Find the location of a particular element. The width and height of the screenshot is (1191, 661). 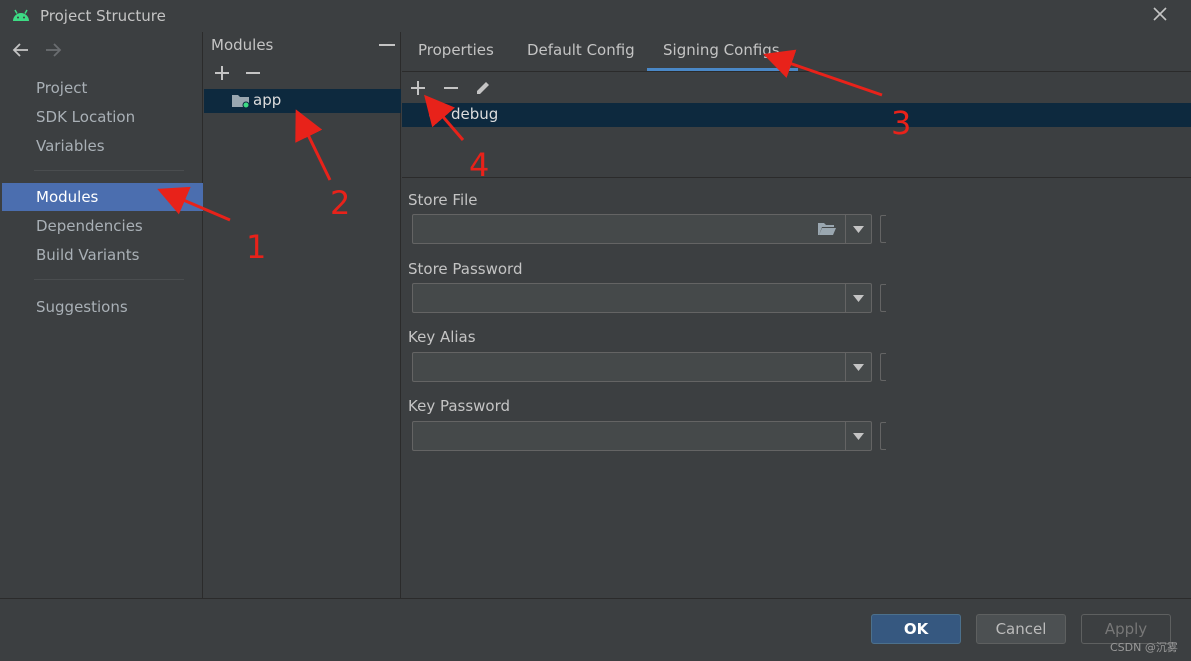

signing-configs-list: debug is located at coordinates (796, 140).